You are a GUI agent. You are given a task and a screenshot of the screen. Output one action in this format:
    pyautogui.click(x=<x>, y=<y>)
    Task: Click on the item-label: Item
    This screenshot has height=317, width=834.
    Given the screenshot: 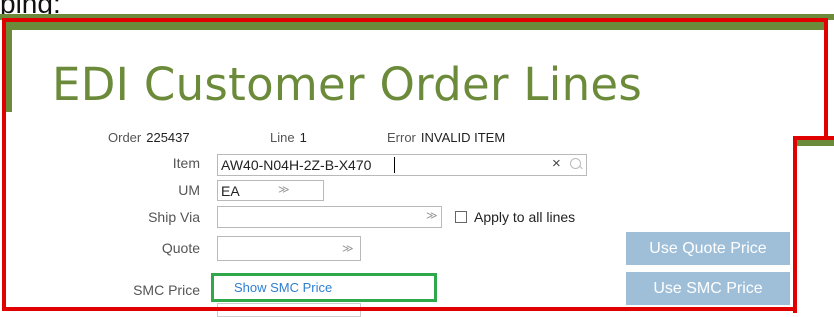 What is the action you would take?
    pyautogui.click(x=186, y=163)
    